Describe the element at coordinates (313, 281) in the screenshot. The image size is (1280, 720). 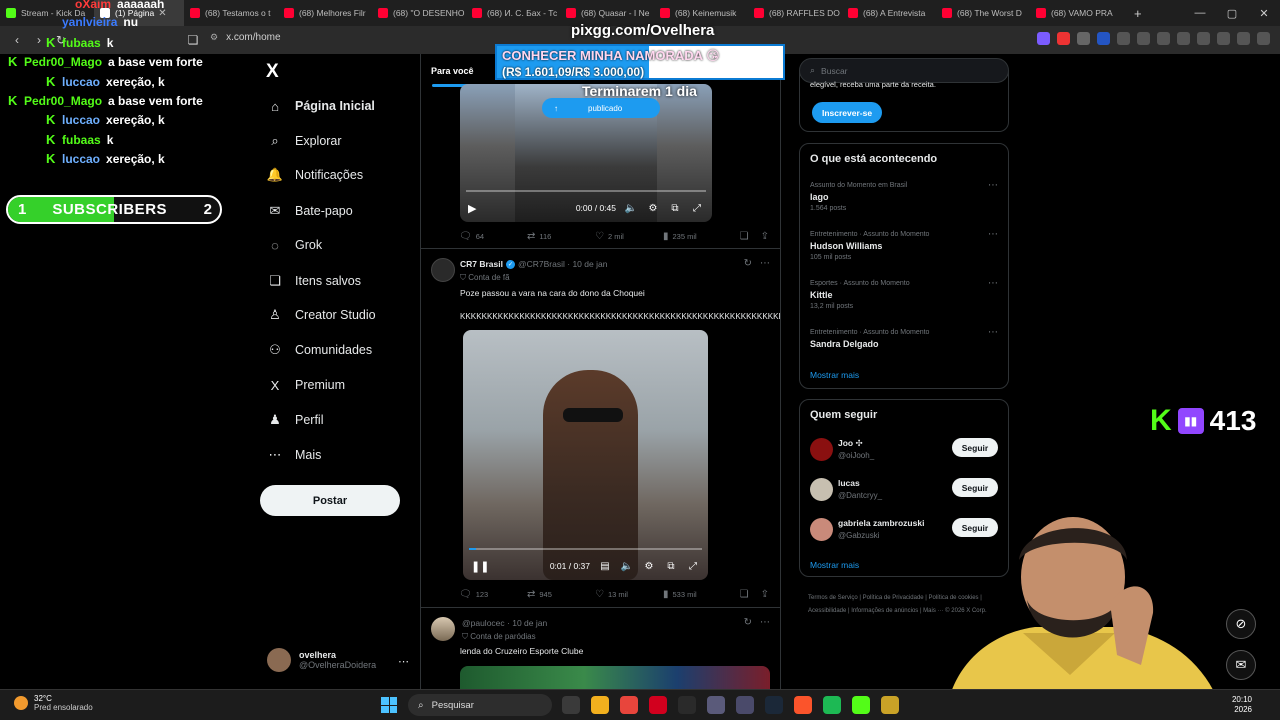
I see `nav-item-bookmark: ❏ Itens salvos` at that location.